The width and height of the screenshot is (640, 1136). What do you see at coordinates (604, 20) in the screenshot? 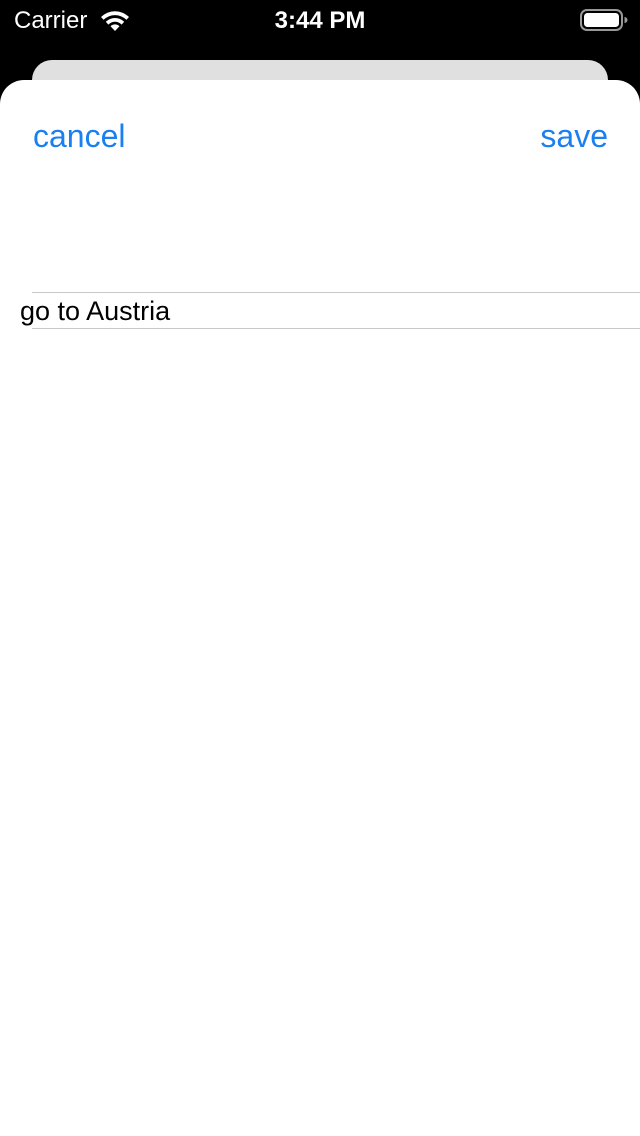
I see `battery-icon` at bounding box center [604, 20].